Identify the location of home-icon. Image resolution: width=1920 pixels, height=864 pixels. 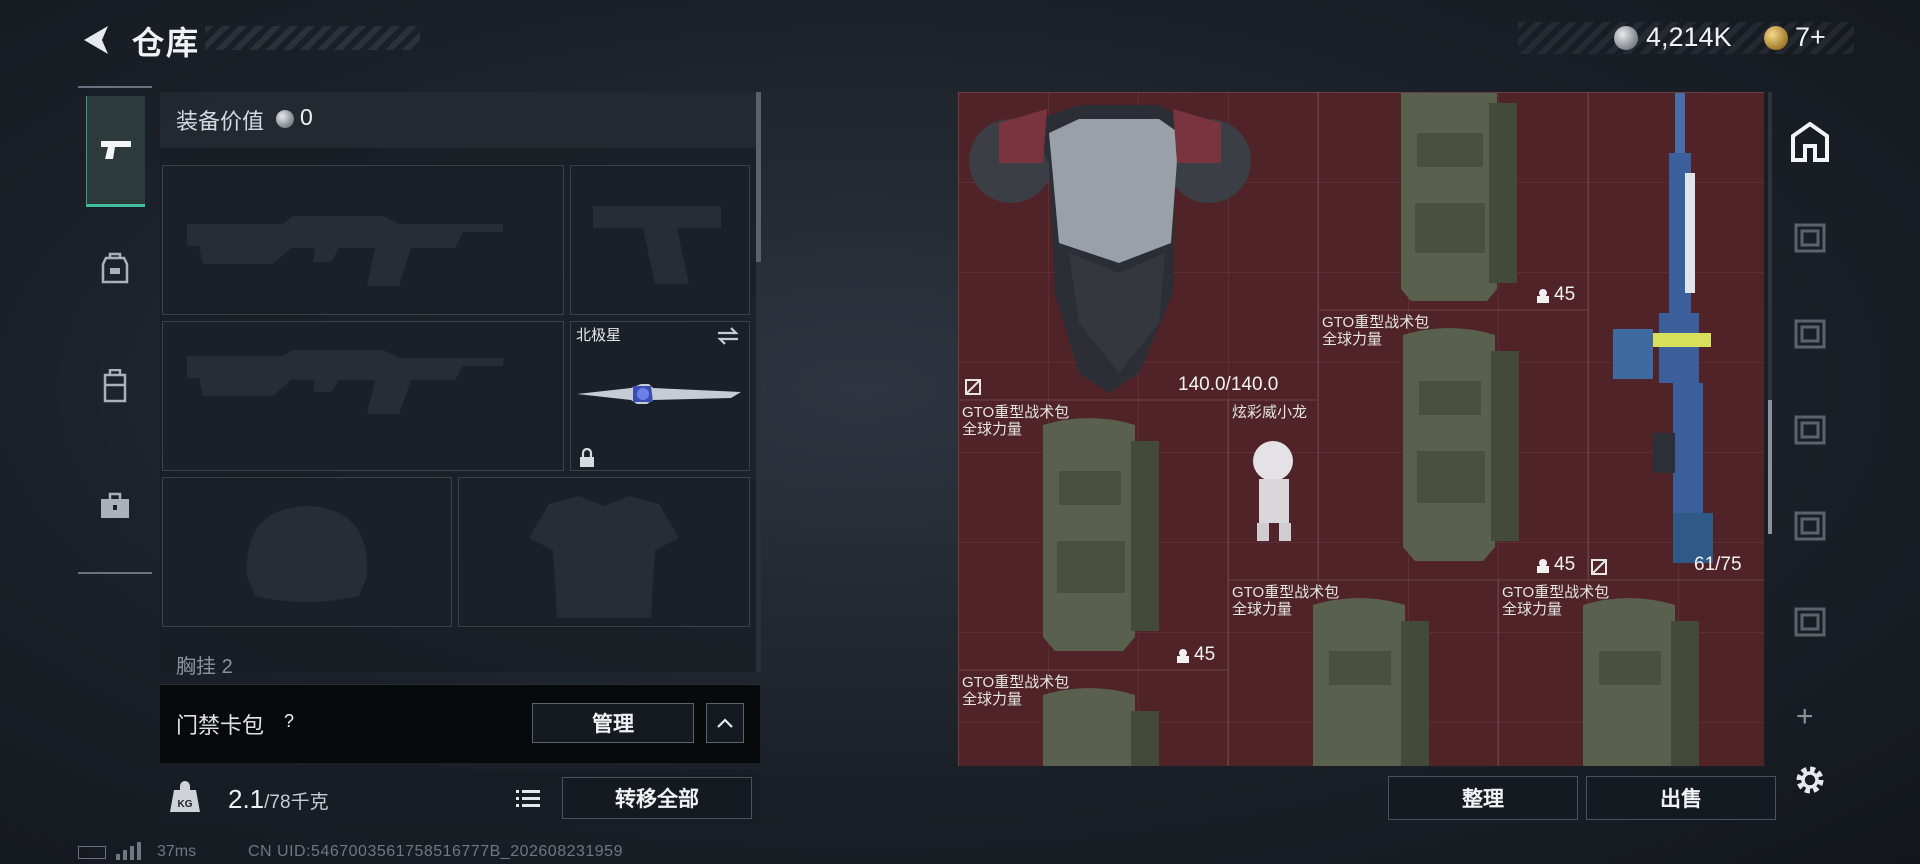
(1810, 142).